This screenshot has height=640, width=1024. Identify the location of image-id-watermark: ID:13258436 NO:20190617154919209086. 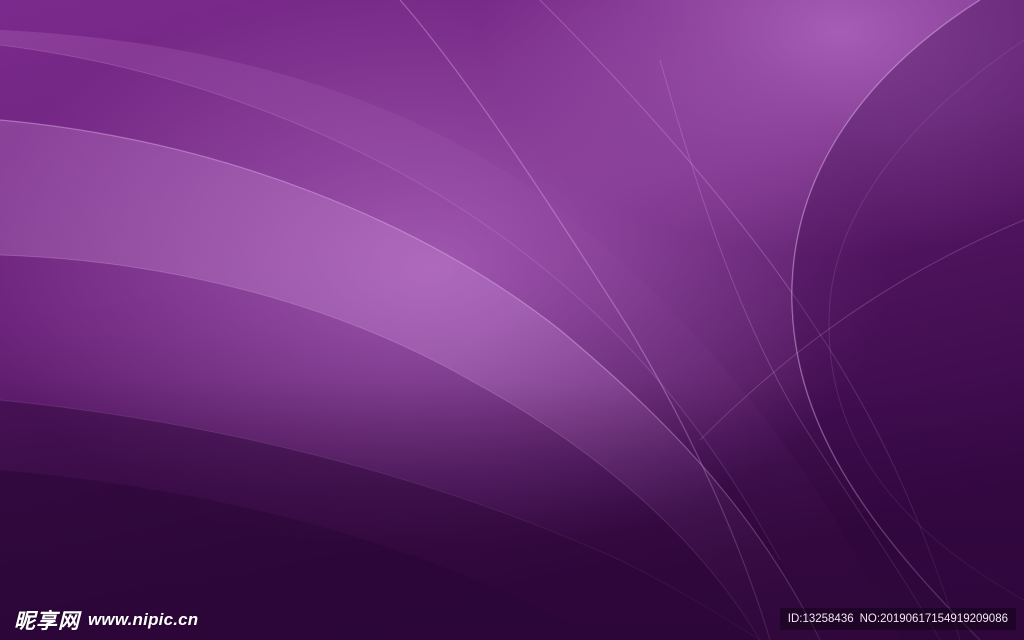
(897, 619).